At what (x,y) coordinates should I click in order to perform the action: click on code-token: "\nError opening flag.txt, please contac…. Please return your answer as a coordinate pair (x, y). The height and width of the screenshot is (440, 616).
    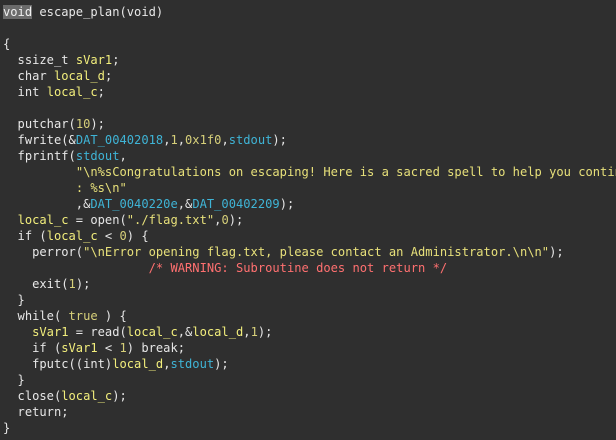
    Looking at the image, I should click on (316, 252).